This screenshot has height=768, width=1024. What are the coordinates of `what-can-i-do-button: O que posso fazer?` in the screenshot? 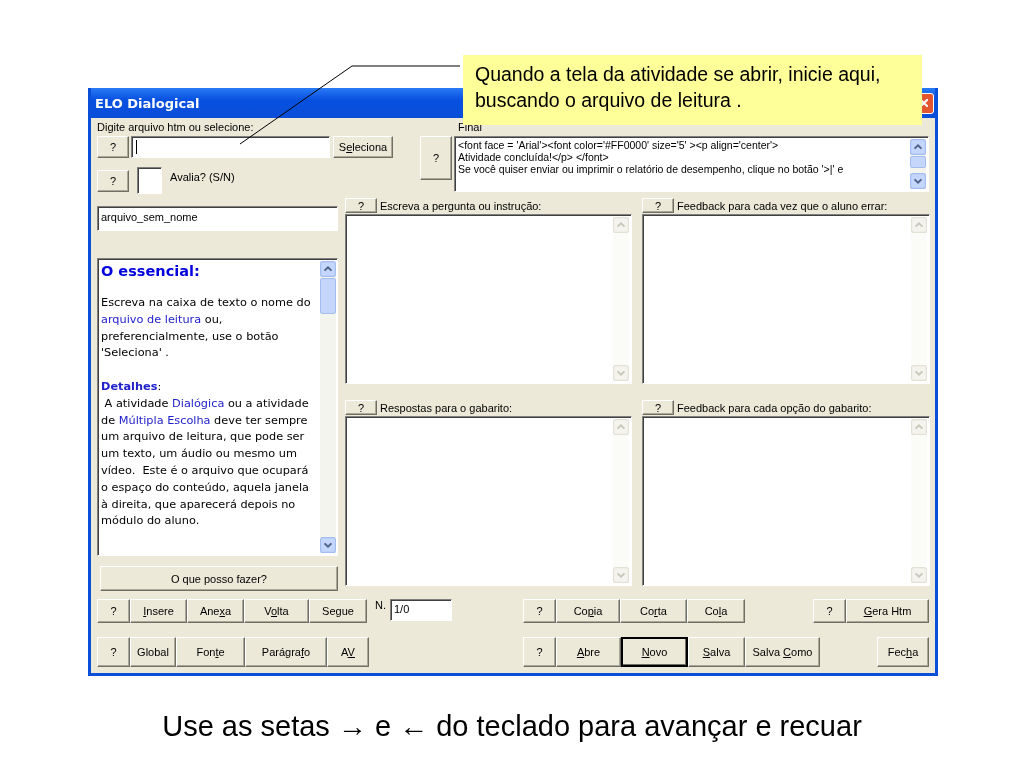 It's located at (219, 578).